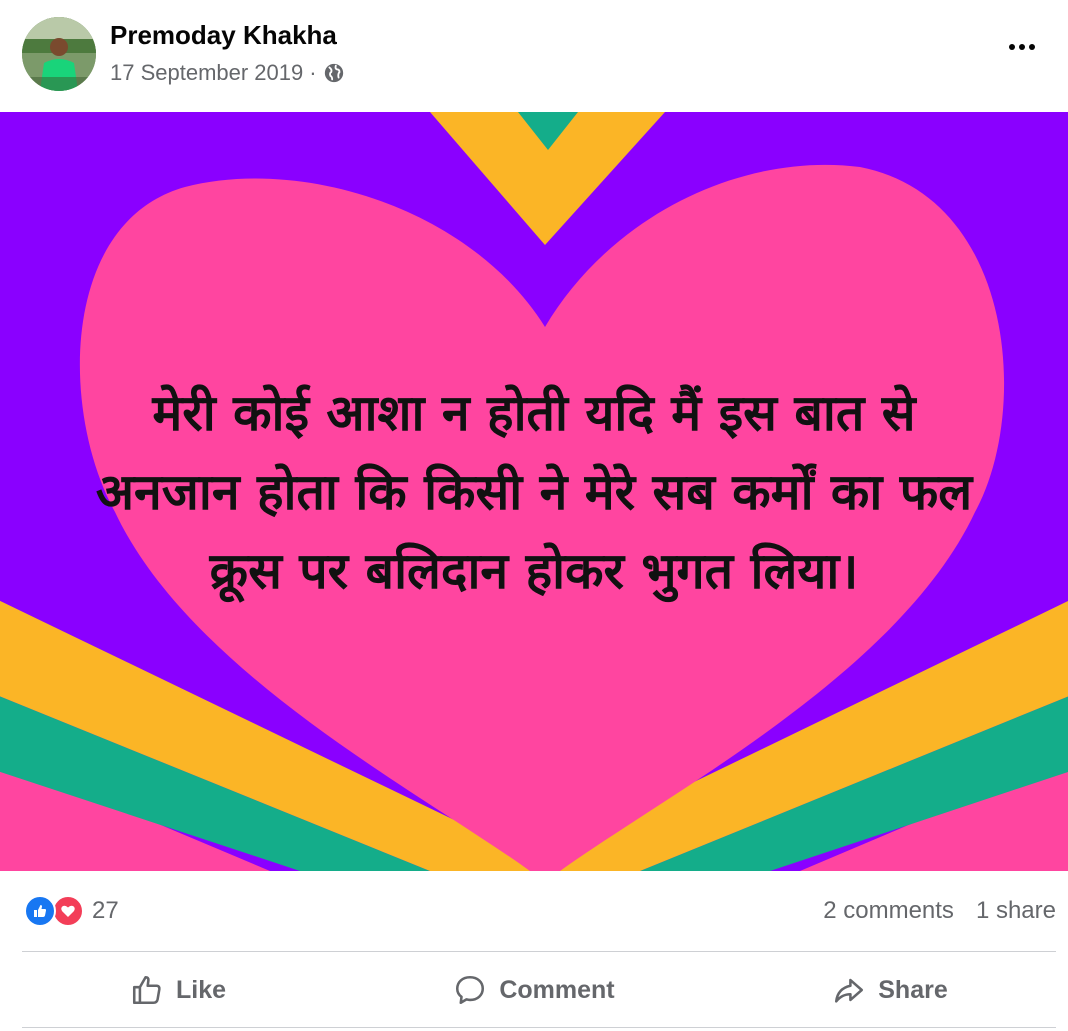 This screenshot has height=1031, width=1068. I want to click on shares-count: 1 share, so click(1016, 911).